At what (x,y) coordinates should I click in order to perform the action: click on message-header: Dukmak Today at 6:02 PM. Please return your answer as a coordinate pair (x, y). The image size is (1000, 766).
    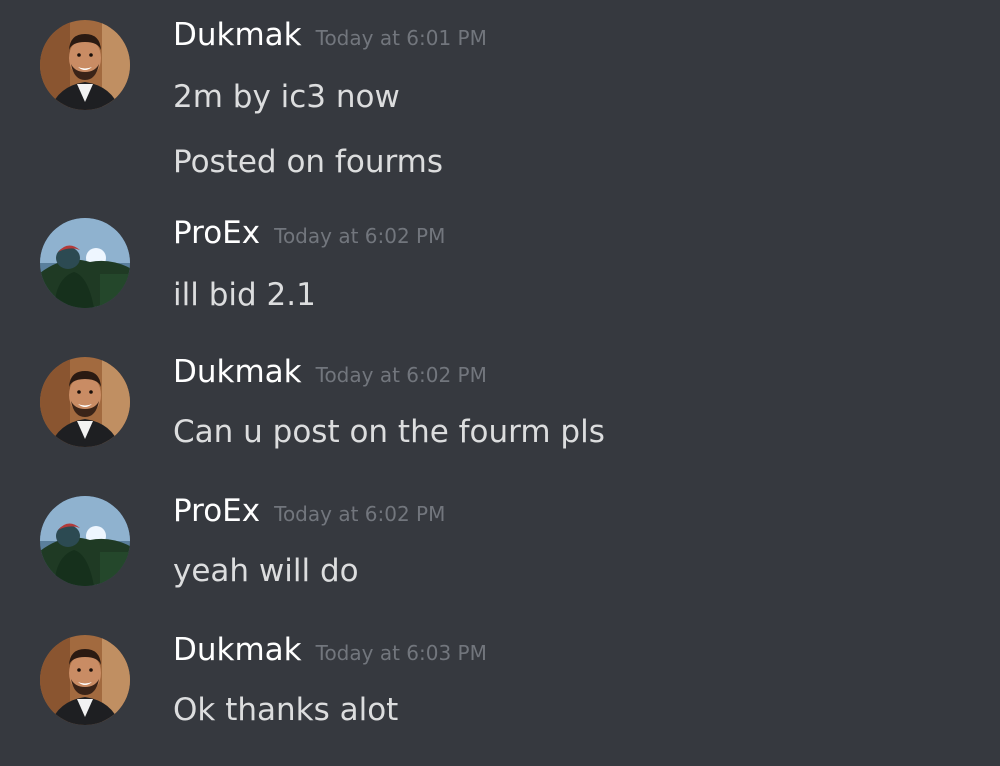
    Looking at the image, I should click on (330, 372).